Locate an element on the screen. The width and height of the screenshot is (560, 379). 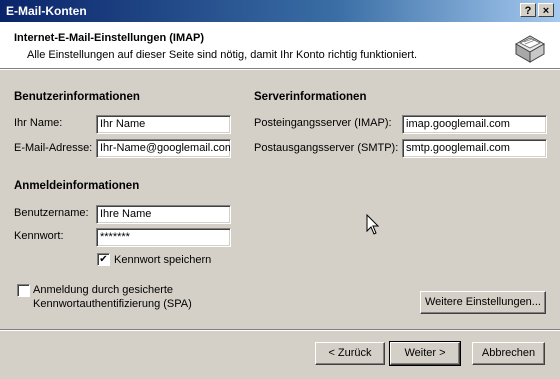
username-field: Ihre Name is located at coordinates (163, 214).